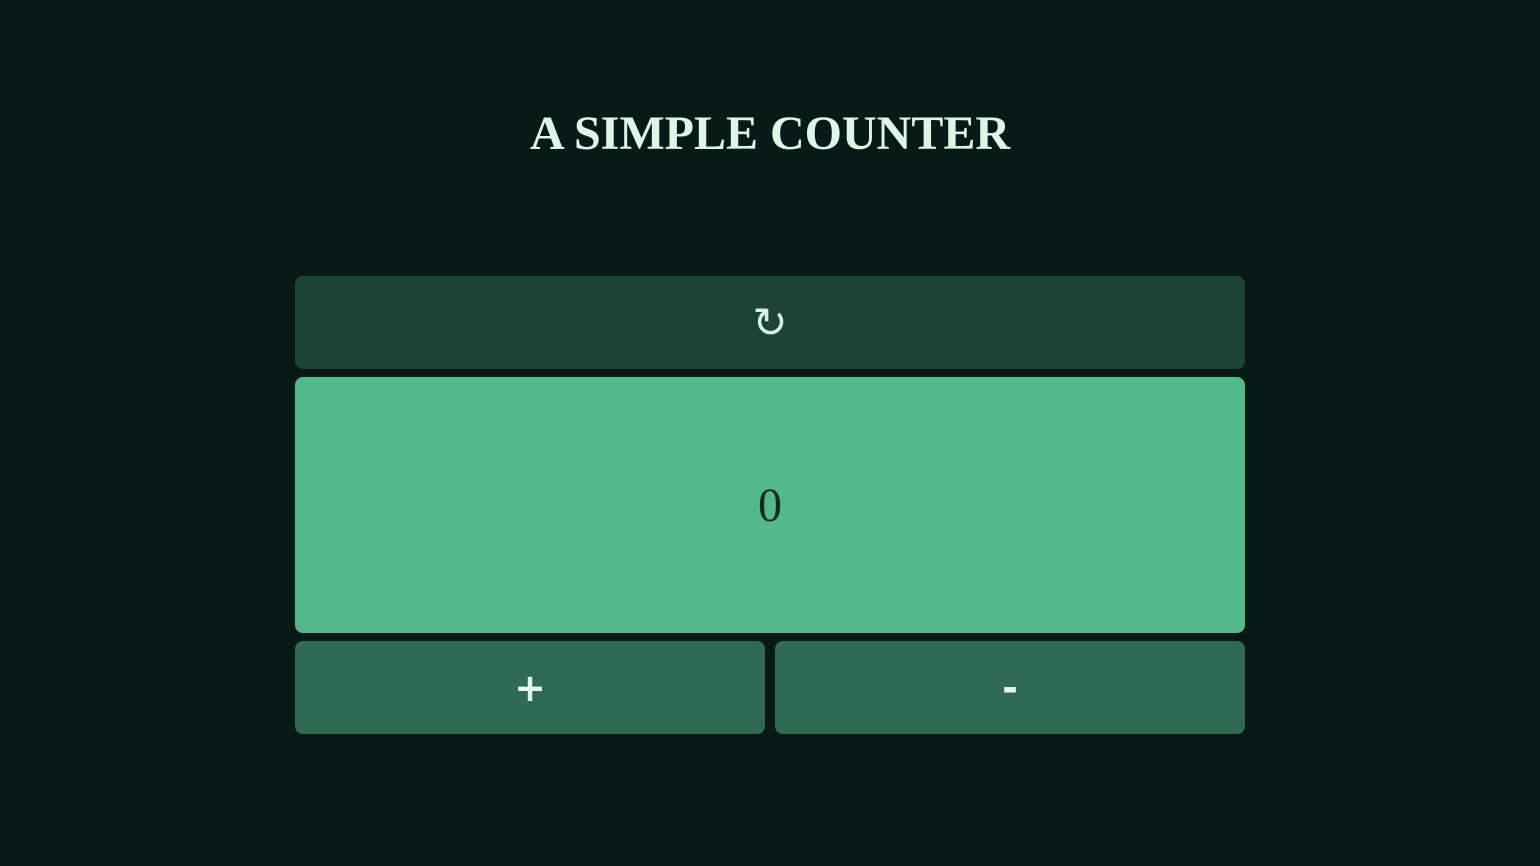 Image resolution: width=1540 pixels, height=866 pixels. I want to click on reset-icon: ↻, so click(770, 322).